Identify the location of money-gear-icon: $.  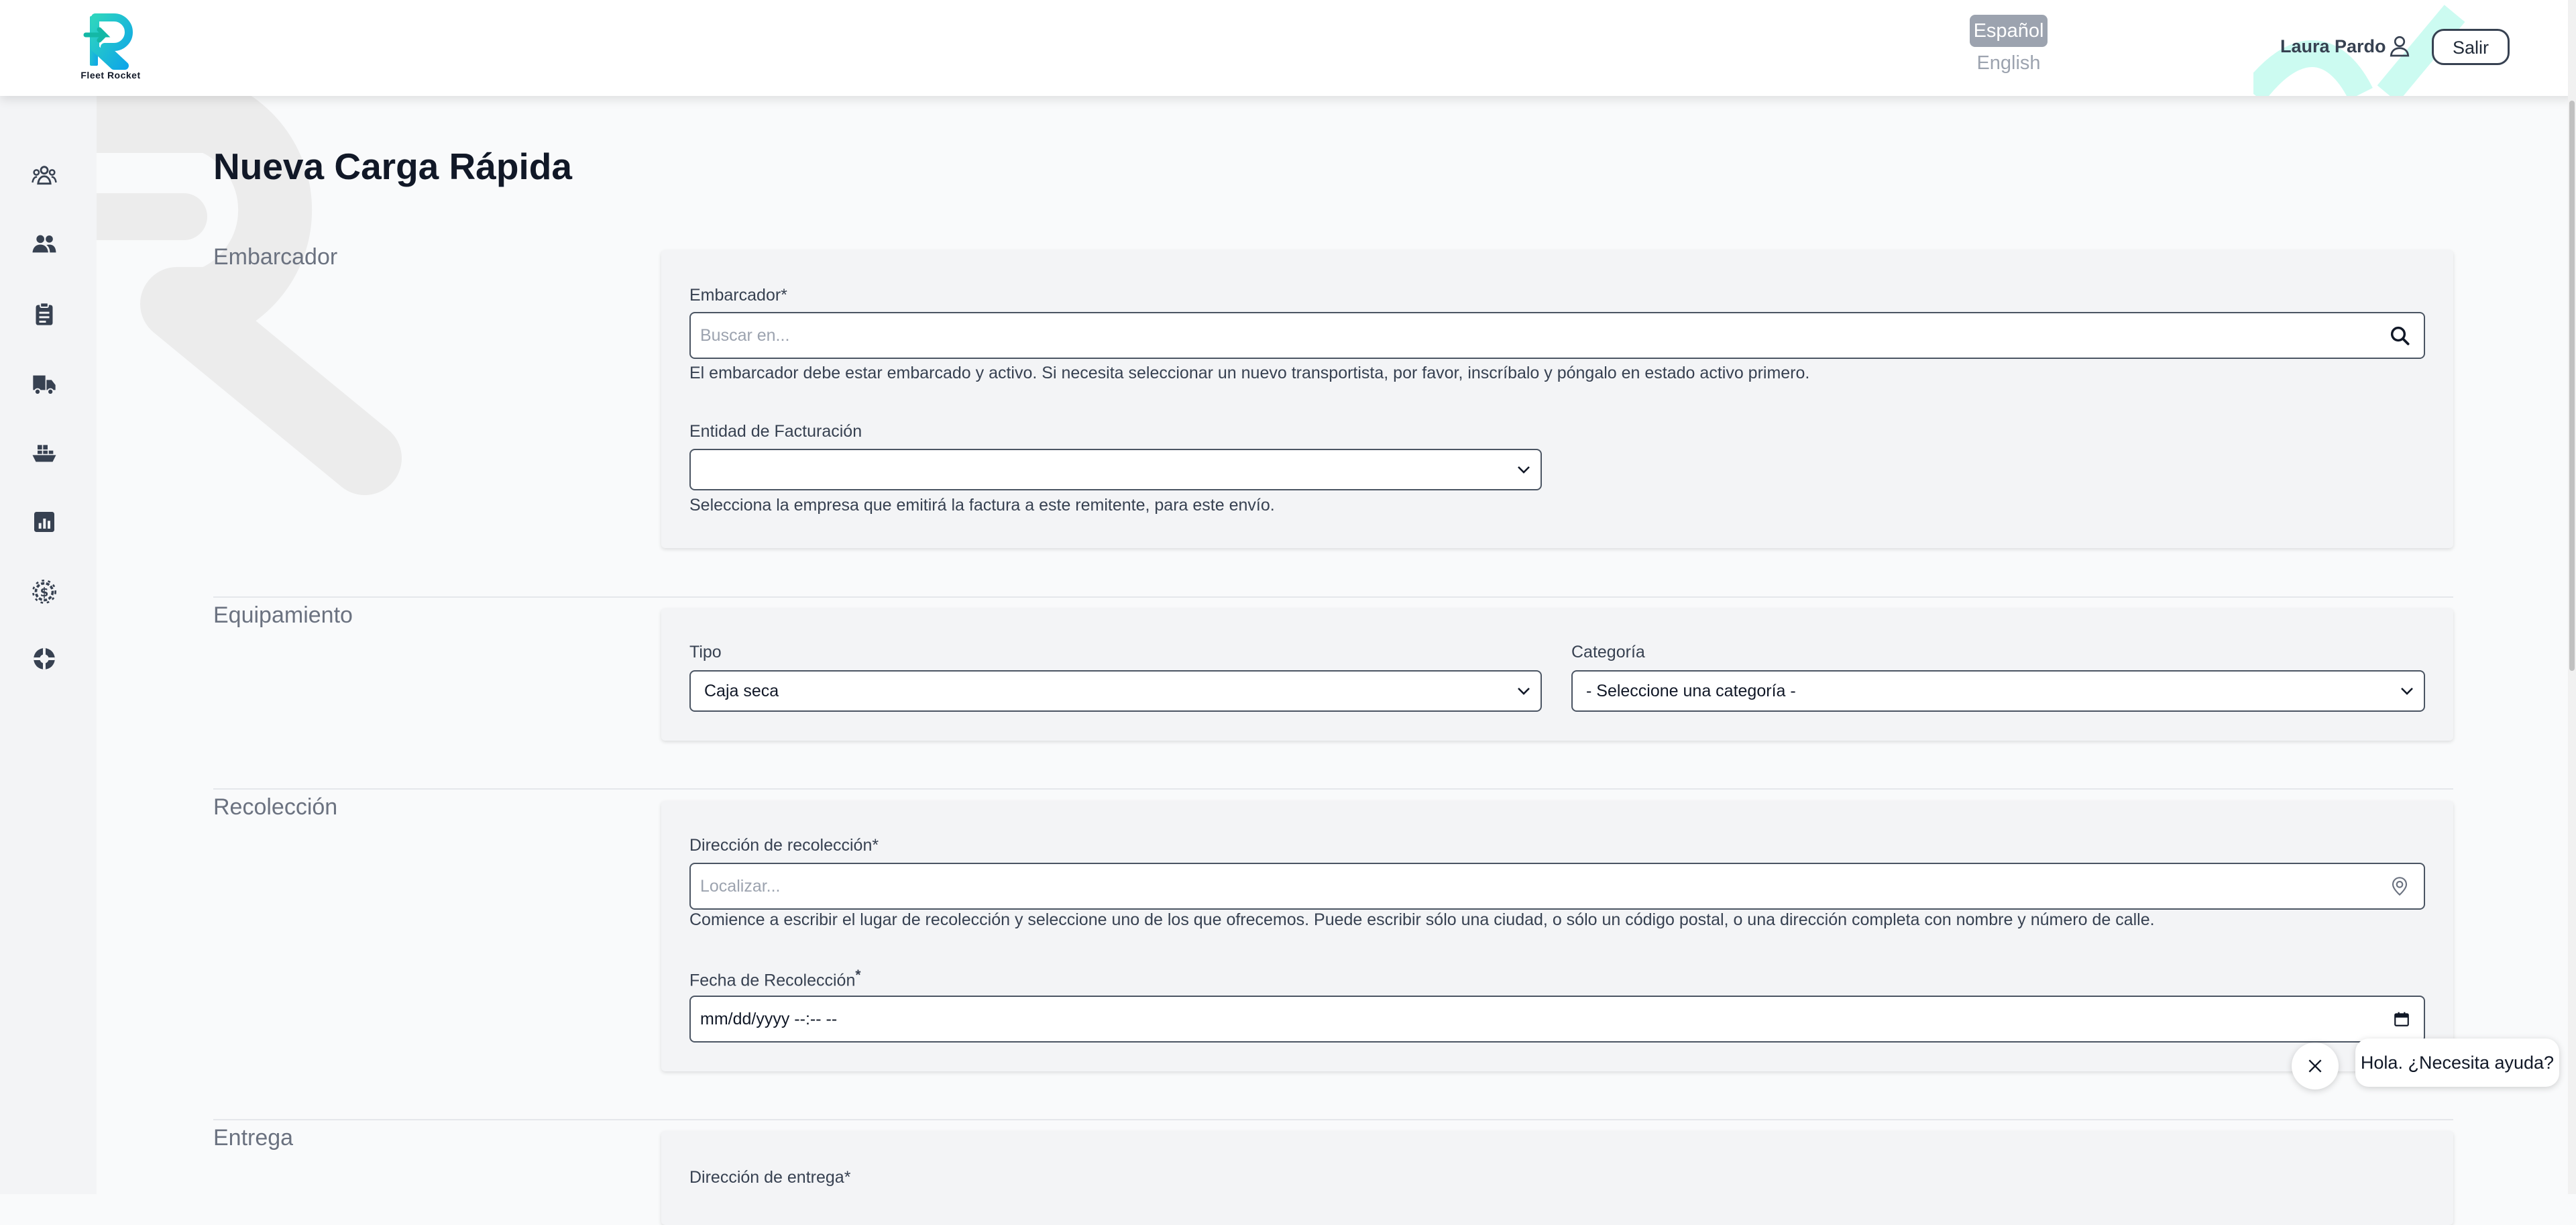
(44, 592).